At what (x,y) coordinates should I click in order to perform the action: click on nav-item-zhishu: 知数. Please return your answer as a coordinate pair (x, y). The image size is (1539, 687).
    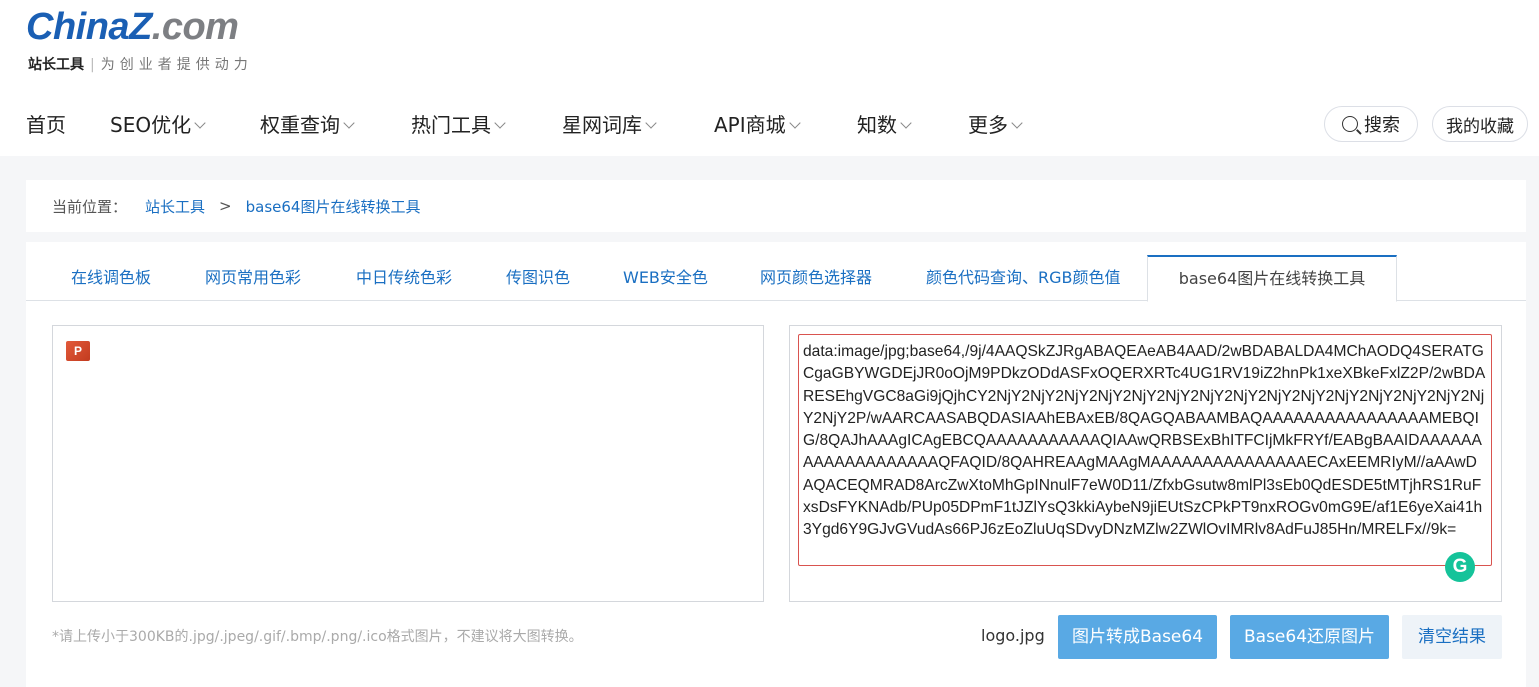
    Looking at the image, I should click on (884, 123).